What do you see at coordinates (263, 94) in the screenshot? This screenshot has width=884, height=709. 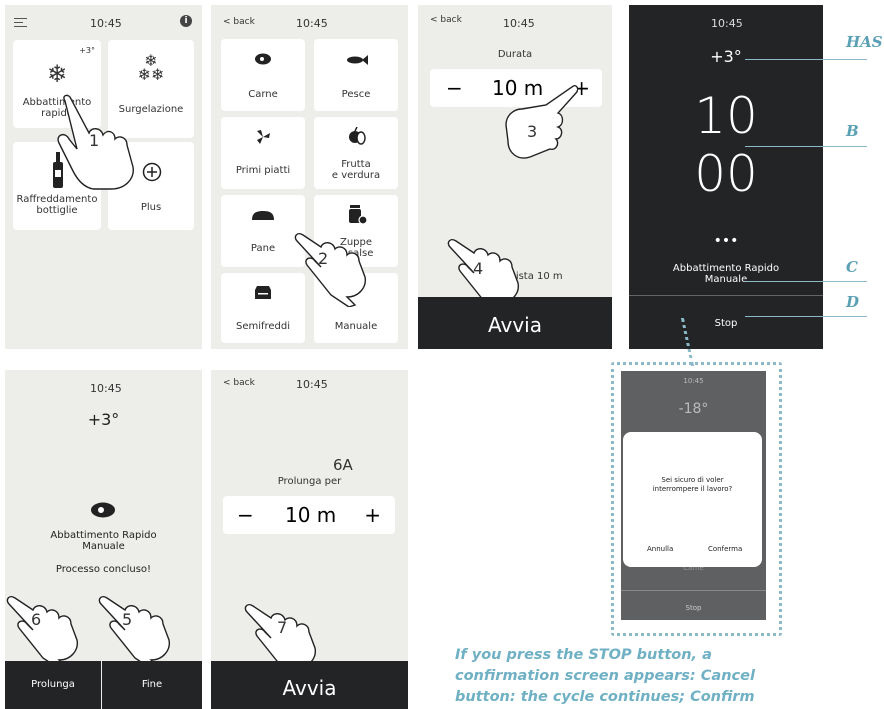 I see `tile-label: Carne` at bounding box center [263, 94].